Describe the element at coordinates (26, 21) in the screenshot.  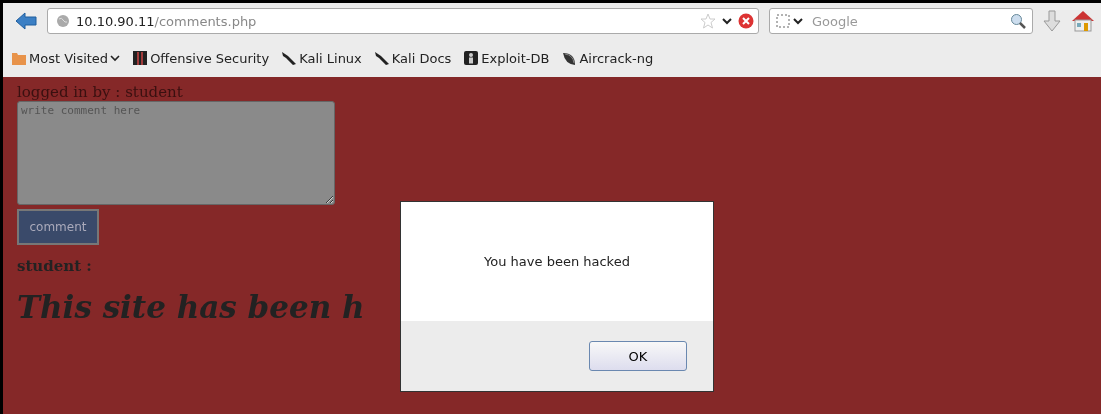
I see `back-icon` at that location.